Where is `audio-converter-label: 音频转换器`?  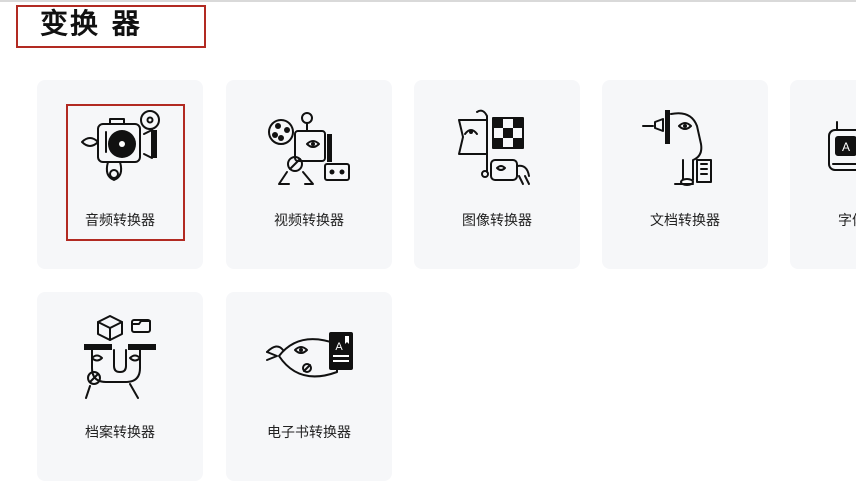 audio-converter-label: 音频转换器 is located at coordinates (120, 221).